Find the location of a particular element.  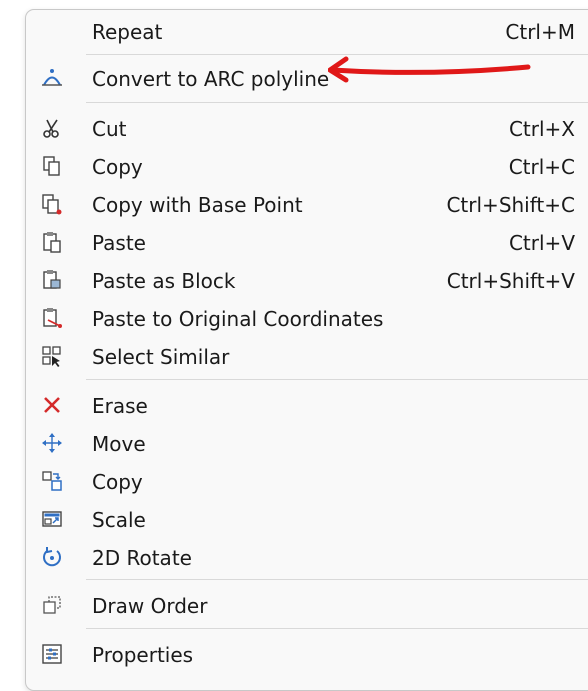

menu-item-label: Paste to Original Coordinates is located at coordinates (238, 319).